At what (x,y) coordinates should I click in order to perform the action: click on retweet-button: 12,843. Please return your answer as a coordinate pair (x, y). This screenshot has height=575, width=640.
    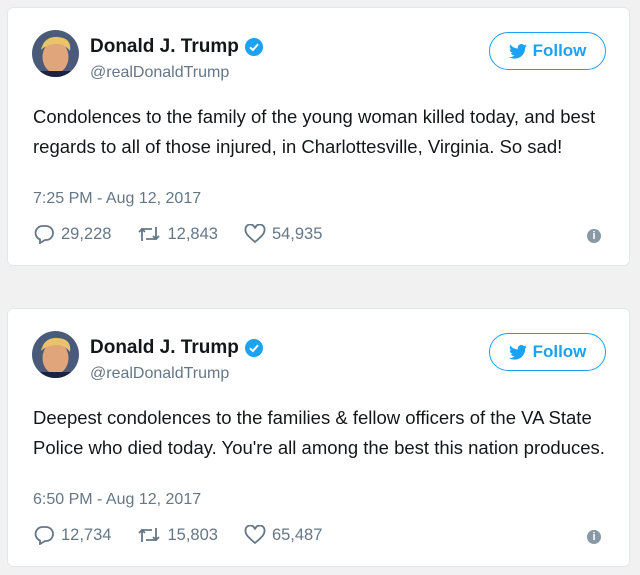
    Looking at the image, I should click on (177, 234).